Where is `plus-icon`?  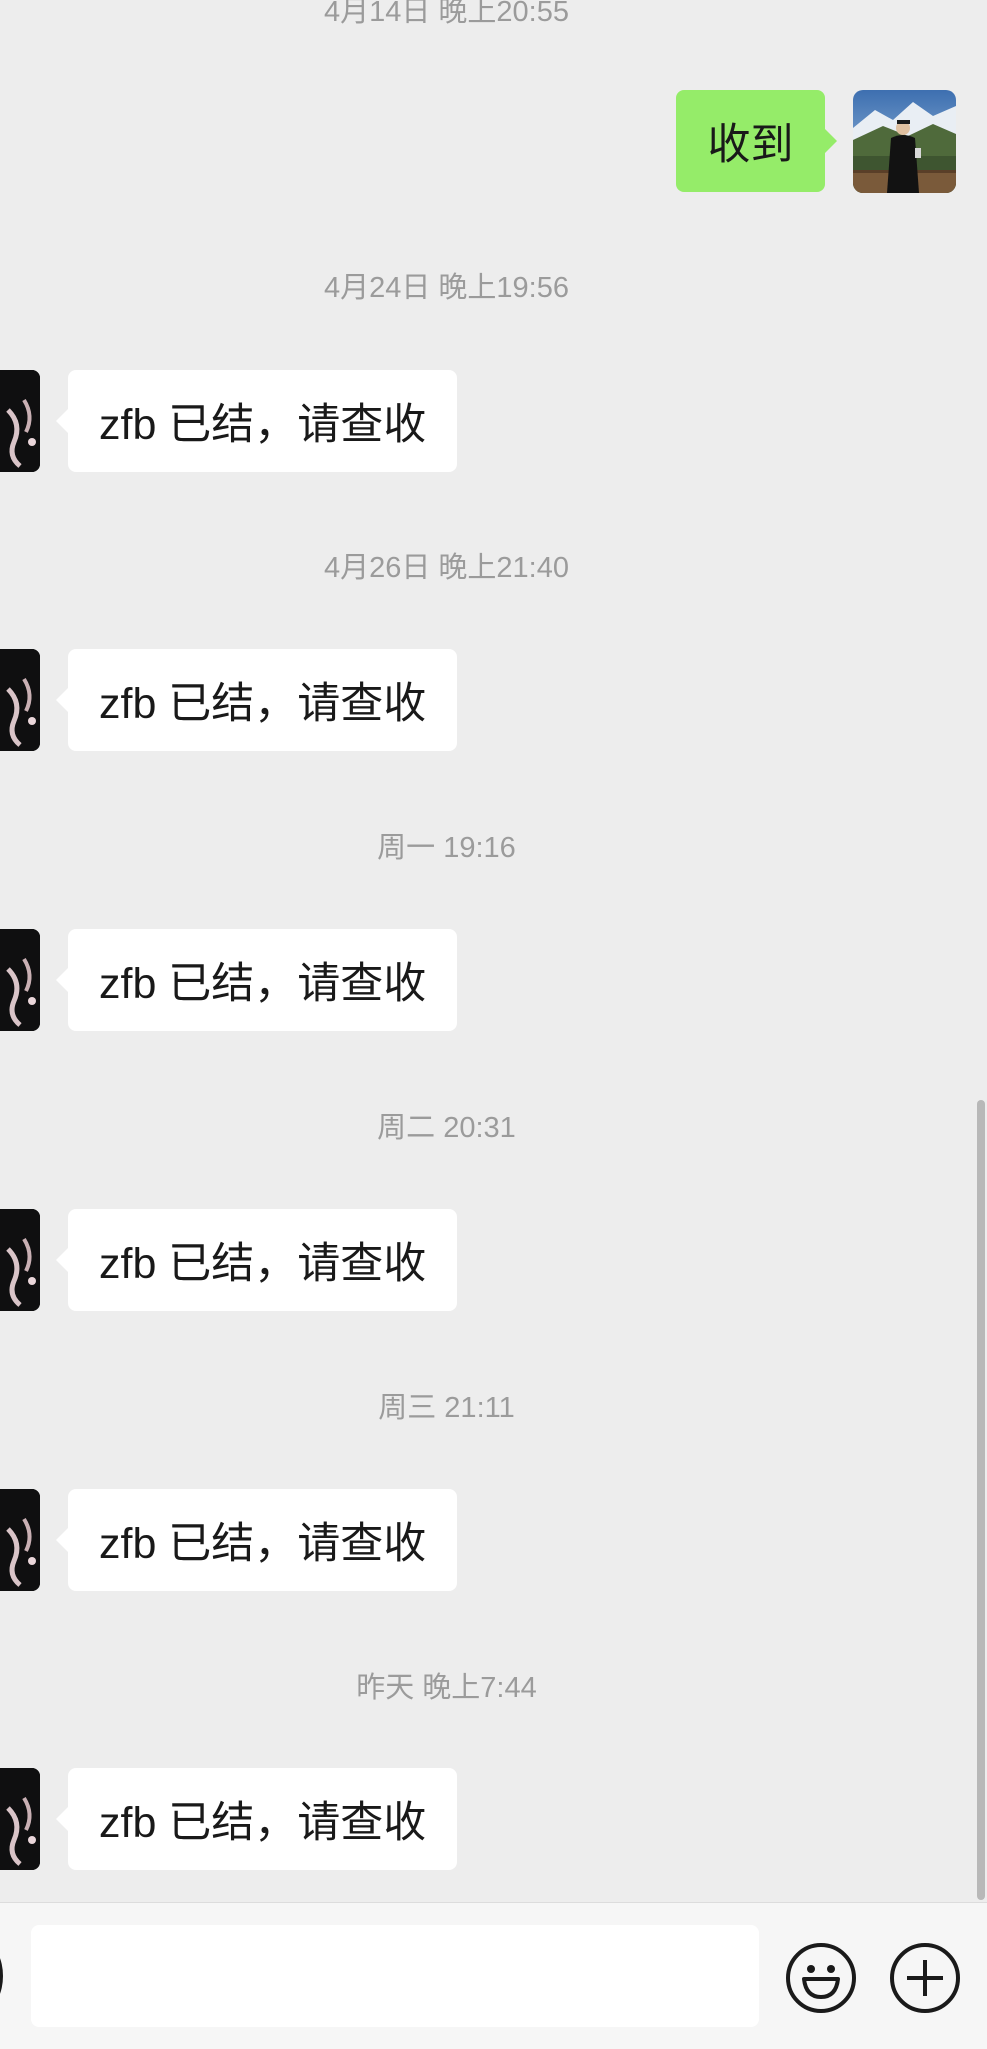
plus-icon is located at coordinates (925, 1978).